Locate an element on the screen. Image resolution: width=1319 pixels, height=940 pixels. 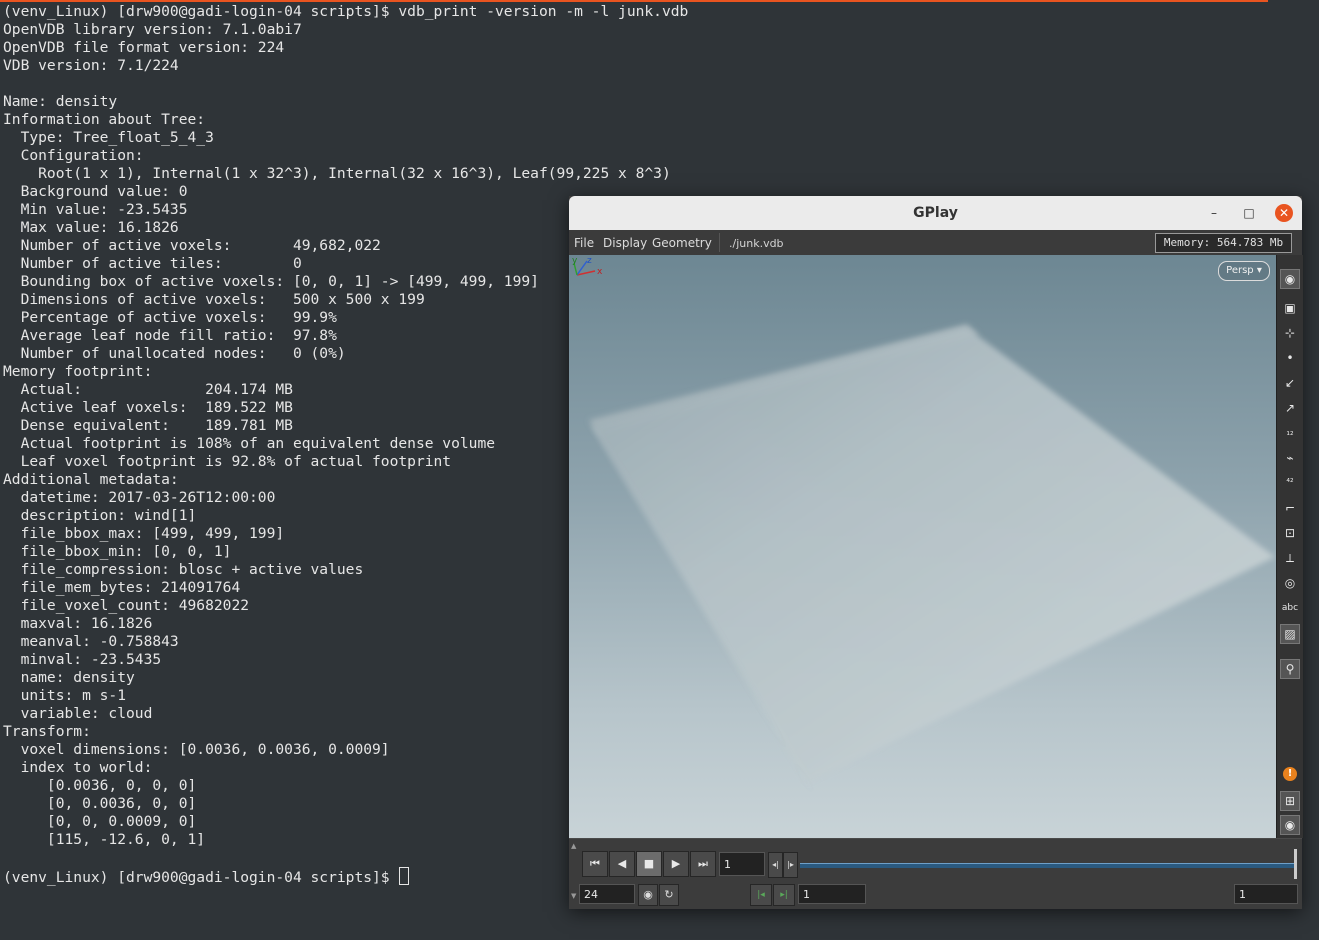
terminal-line: Percentage of active voxels: 99.9% is located at coordinates (170, 317).